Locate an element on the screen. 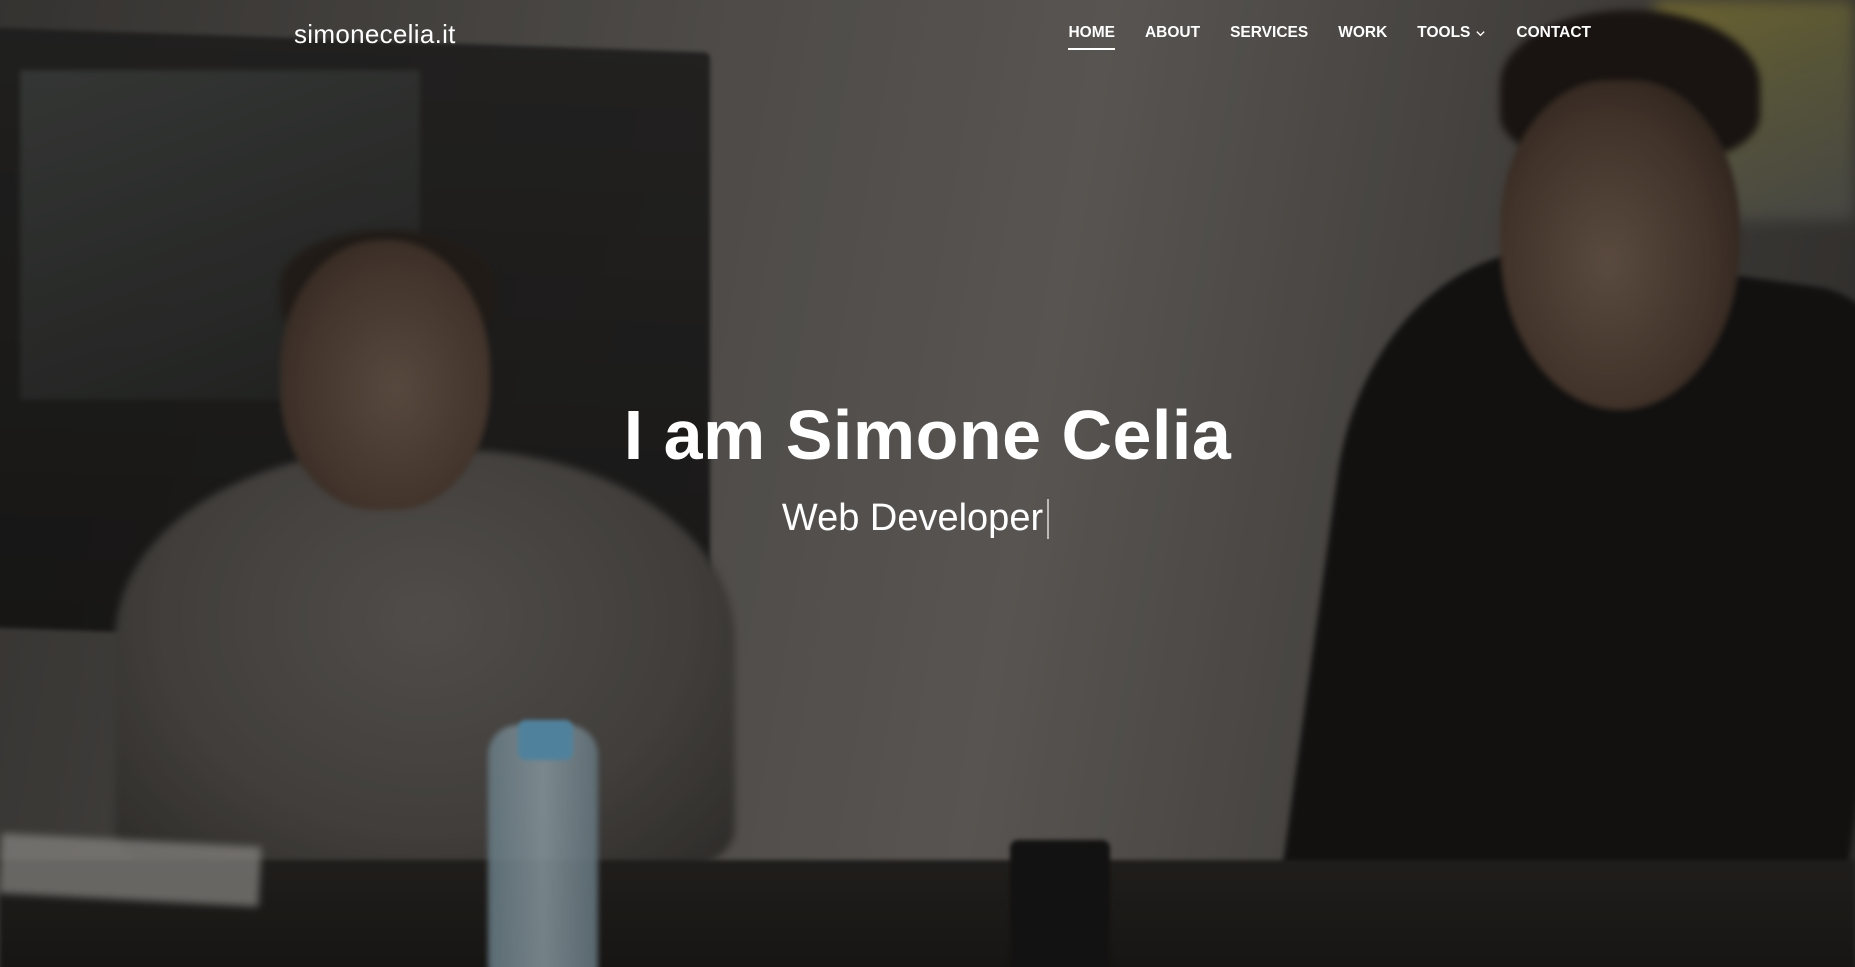 Image resolution: width=1855 pixels, height=967 pixels. hero-headline: I am Simone Celia Web Developer is located at coordinates (927, 467).